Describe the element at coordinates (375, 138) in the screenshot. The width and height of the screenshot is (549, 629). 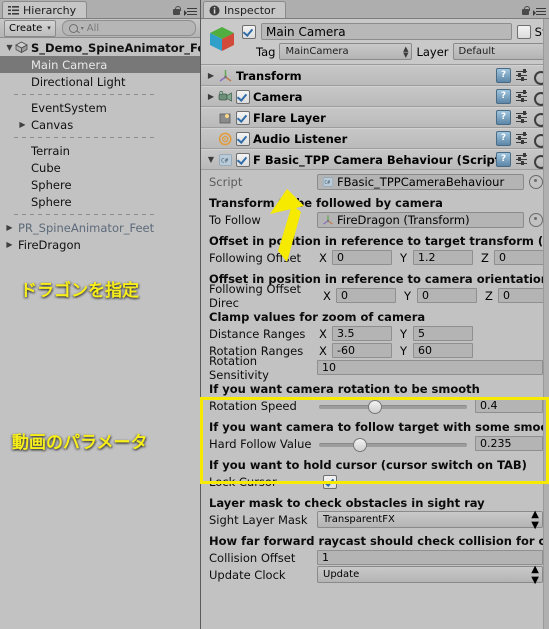
I see `component-row-audio-listener: Audio Listener ?▾` at that location.